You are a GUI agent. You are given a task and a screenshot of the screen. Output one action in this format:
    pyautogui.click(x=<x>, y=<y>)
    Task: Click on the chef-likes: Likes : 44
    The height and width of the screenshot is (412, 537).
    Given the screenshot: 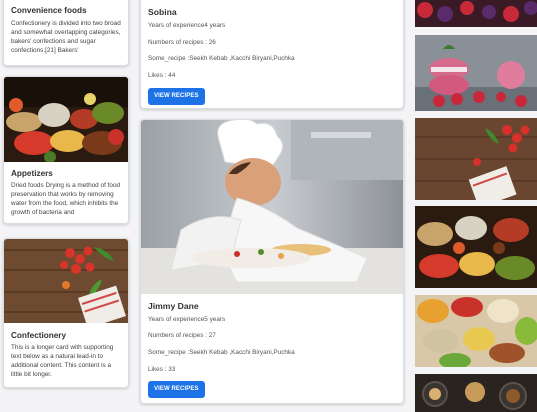 What is the action you would take?
    pyautogui.click(x=162, y=75)
    